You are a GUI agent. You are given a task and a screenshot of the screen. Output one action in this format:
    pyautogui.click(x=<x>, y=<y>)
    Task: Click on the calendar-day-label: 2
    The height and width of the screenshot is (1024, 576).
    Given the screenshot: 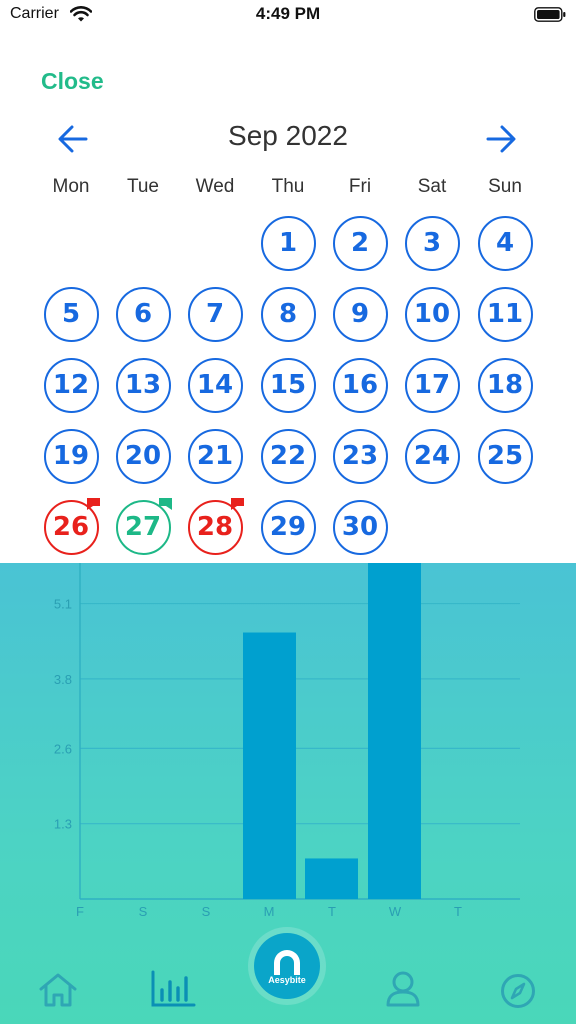 What is the action you would take?
    pyautogui.click(x=360, y=243)
    